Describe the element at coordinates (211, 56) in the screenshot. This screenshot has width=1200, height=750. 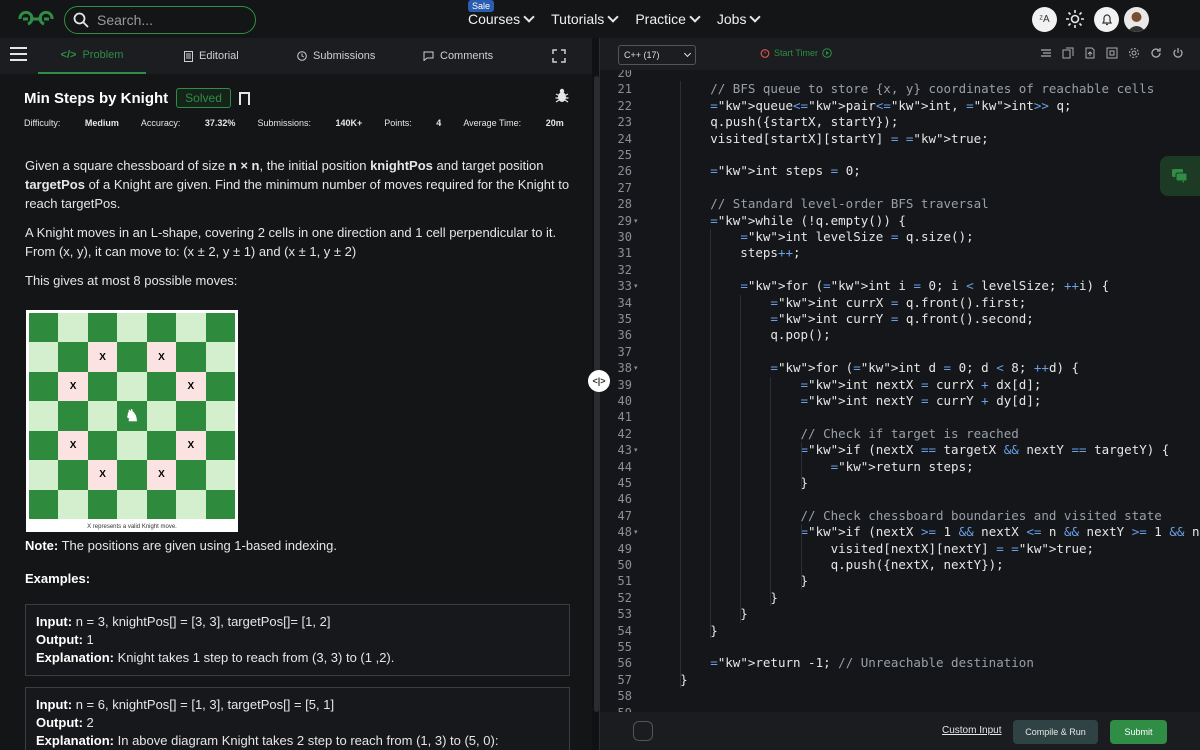
I see `tab-editorial: Editorial` at that location.